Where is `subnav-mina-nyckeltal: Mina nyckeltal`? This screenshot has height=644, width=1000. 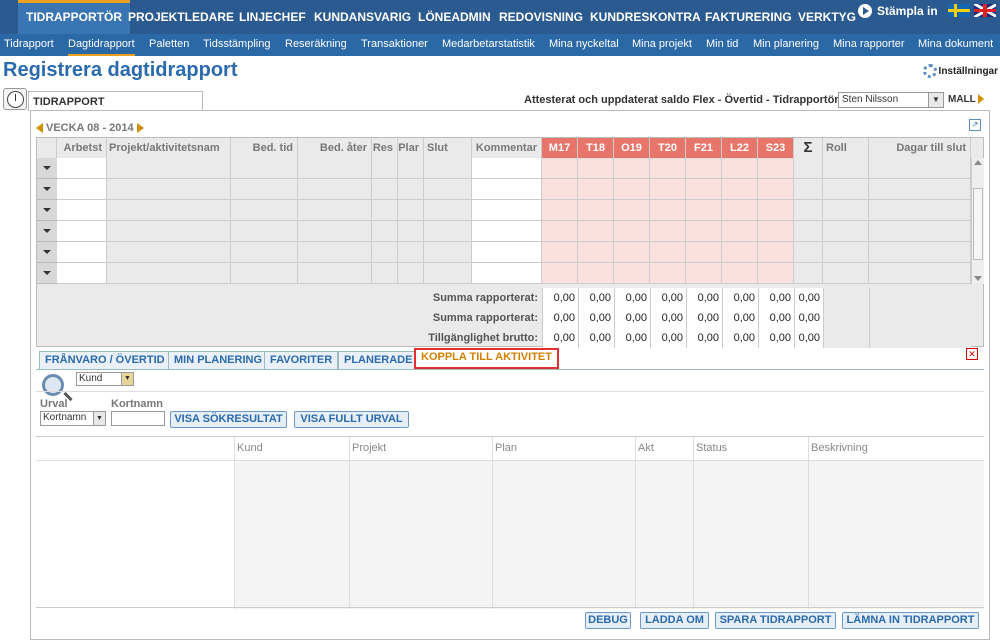 subnav-mina-nyckeltal: Mina nyckeltal is located at coordinates (584, 45).